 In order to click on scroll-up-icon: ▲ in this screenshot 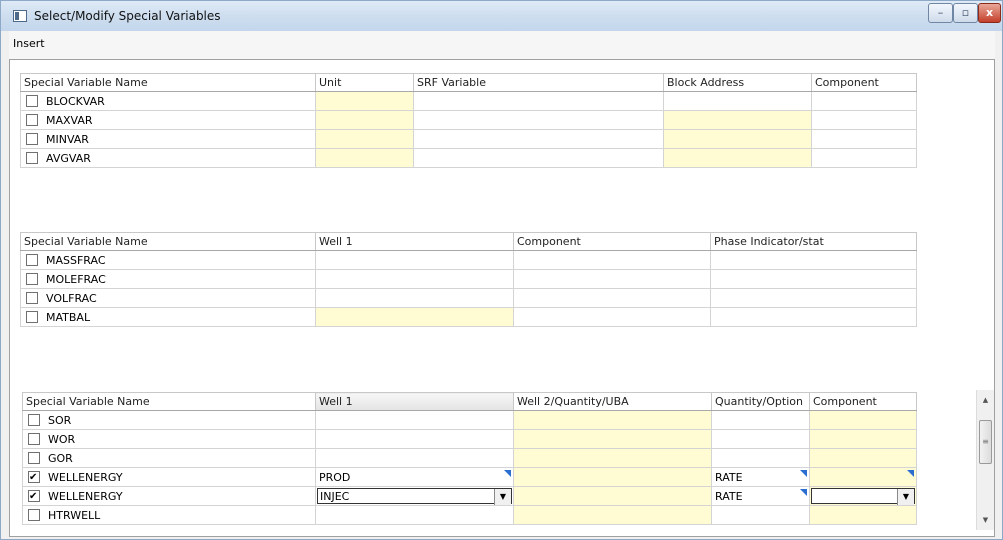, I will do `click(985, 400)`.